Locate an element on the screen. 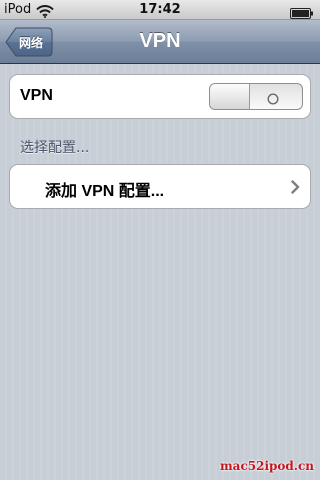  status-bar: iPod 17:42 is located at coordinates (160, 10).